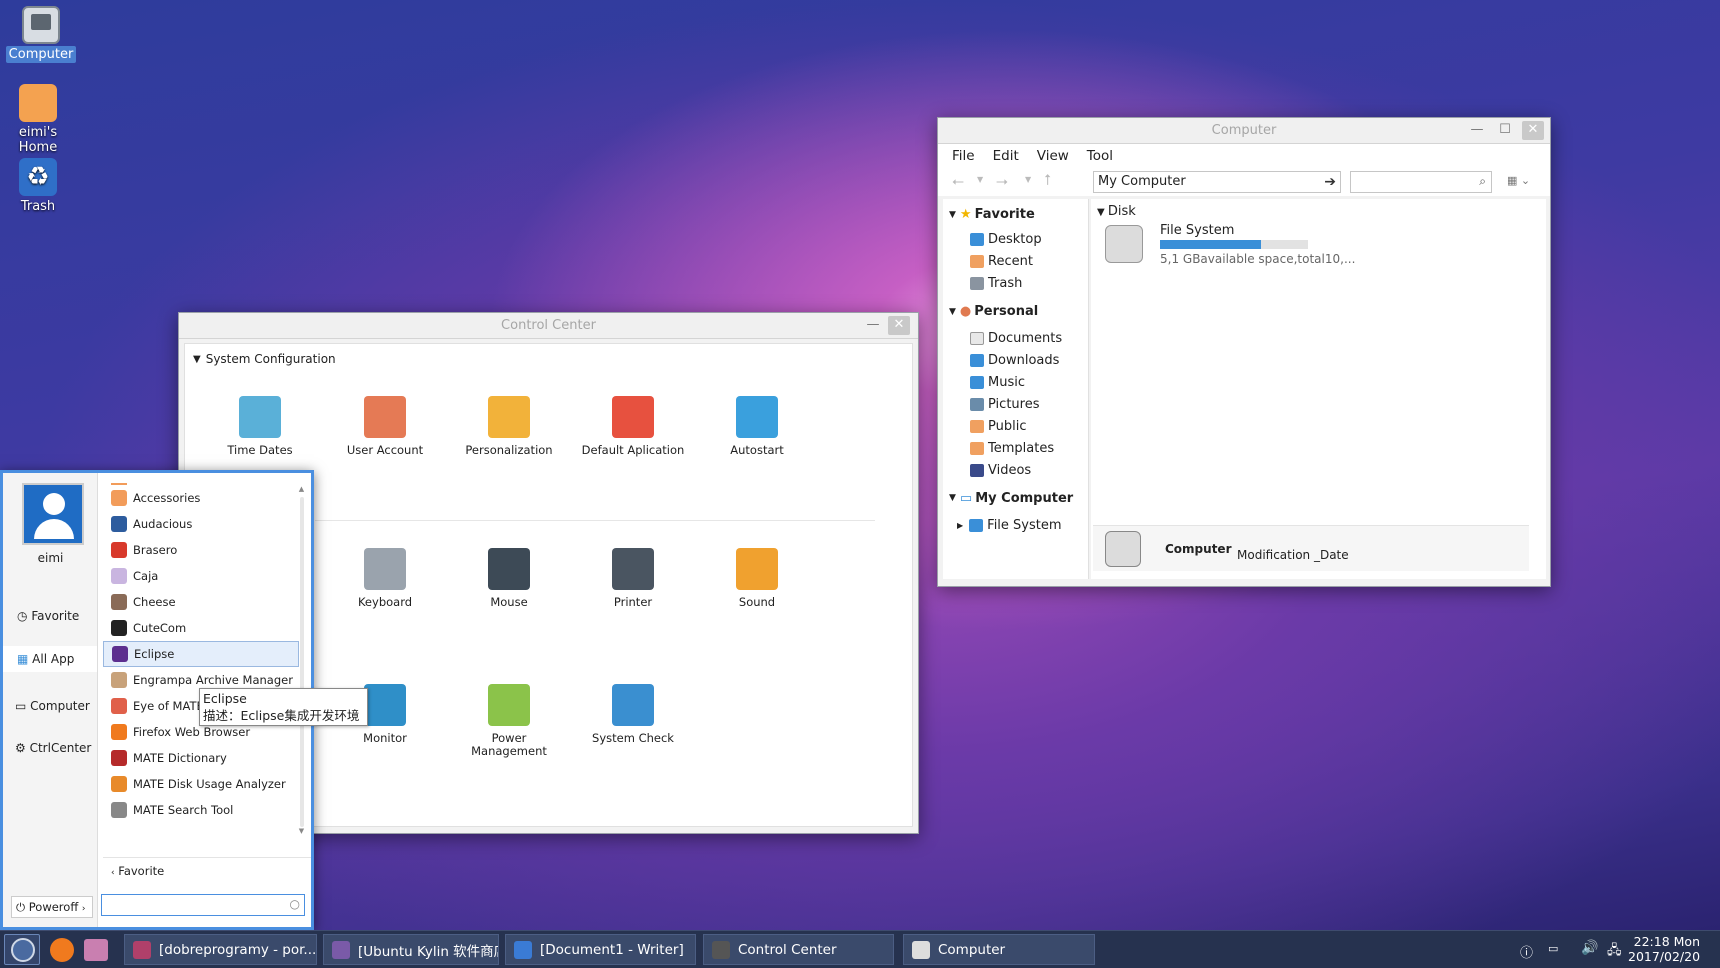 The image size is (1720, 968). What do you see at coordinates (1053, 156) in the screenshot?
I see `menu-view: View` at bounding box center [1053, 156].